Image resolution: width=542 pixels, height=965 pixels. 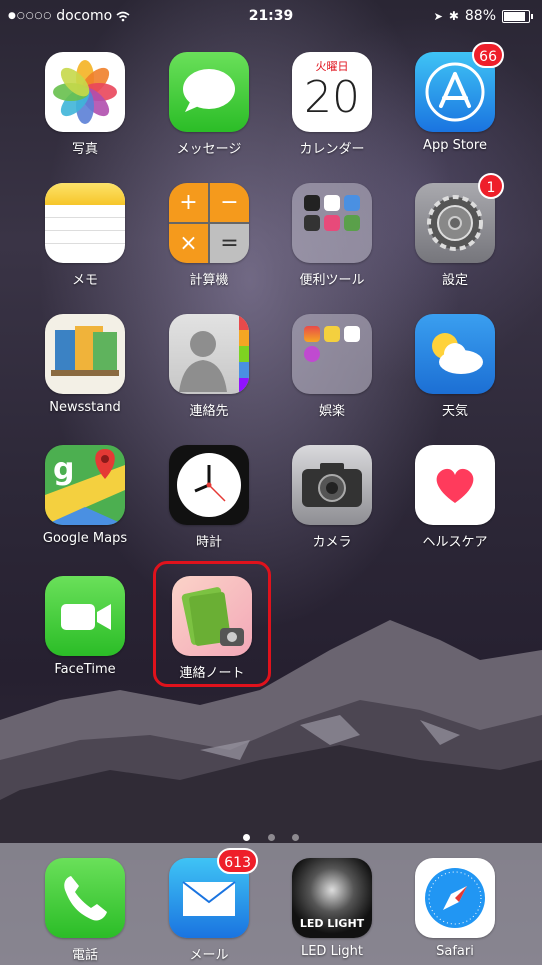 What do you see at coordinates (85, 92) in the screenshot?
I see `photos-icon` at bounding box center [85, 92].